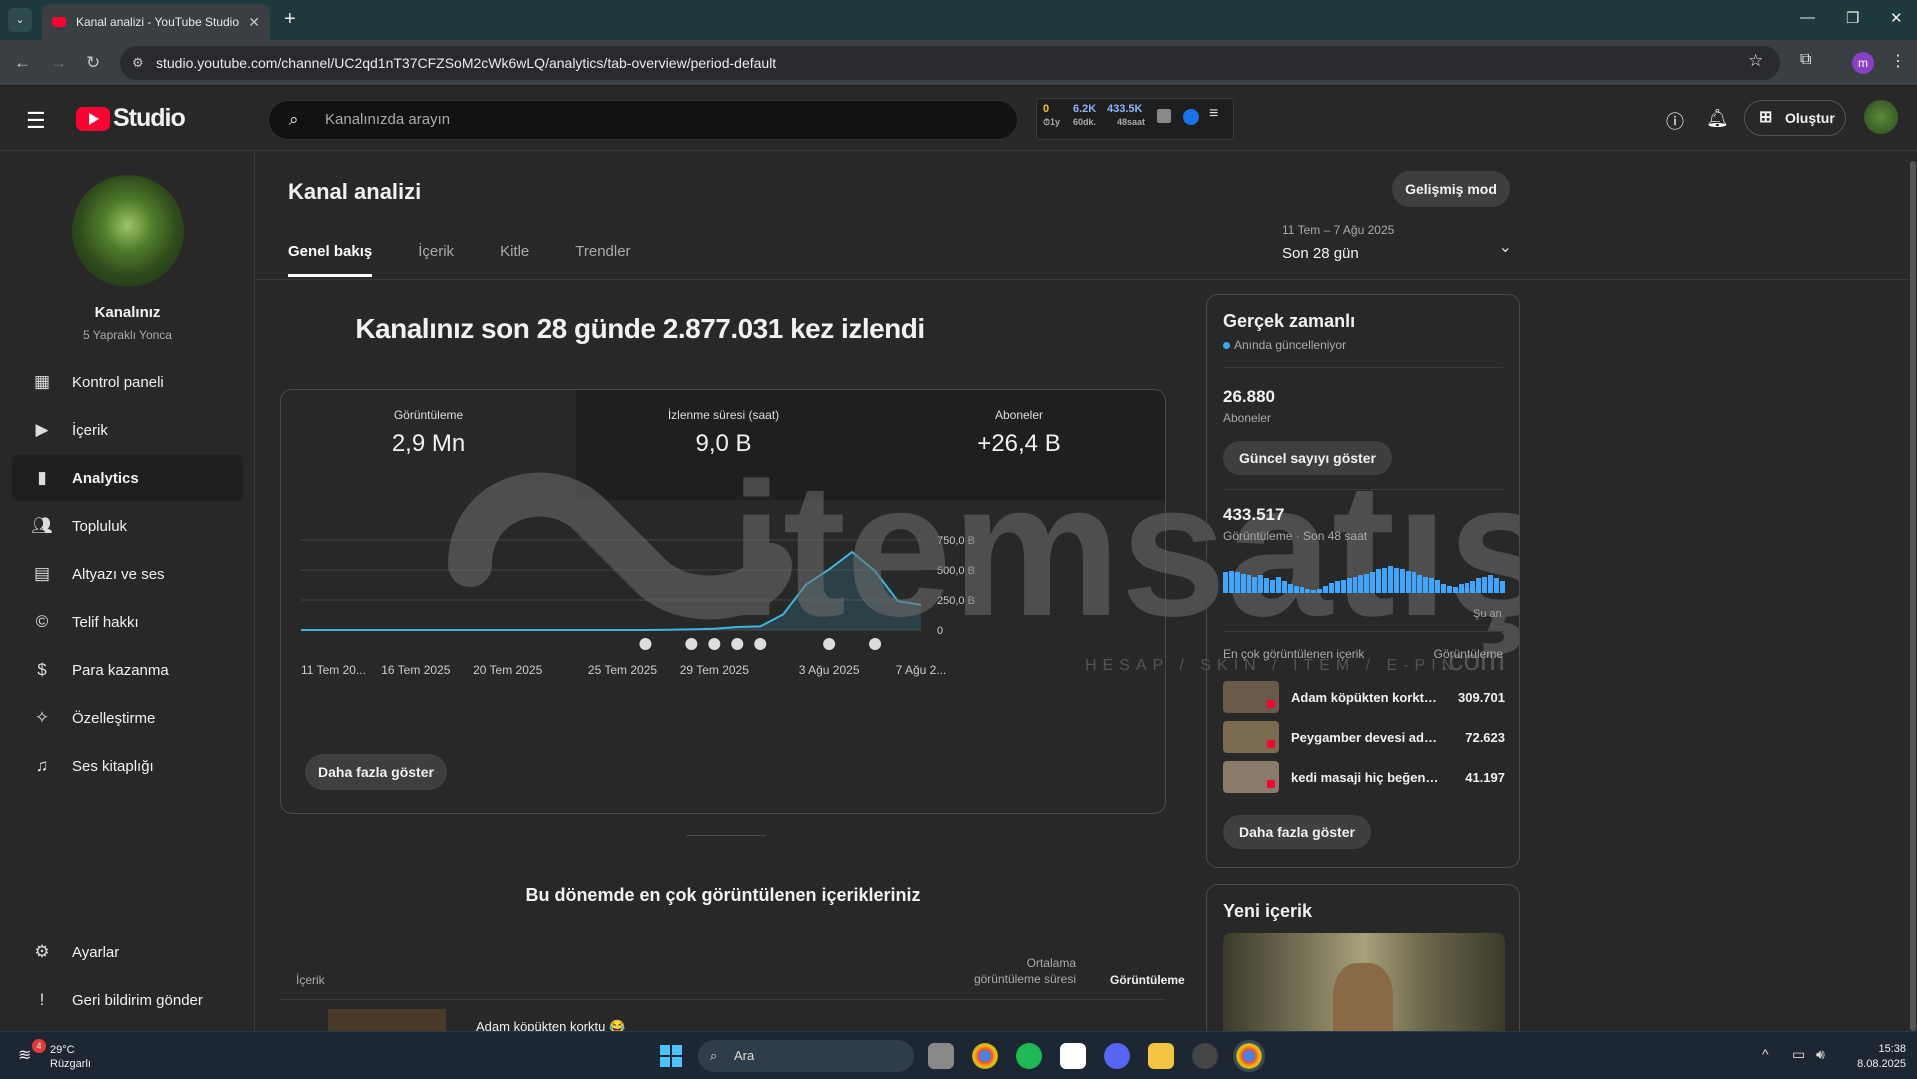 This screenshot has width=1917, height=1079. Describe the element at coordinates (1213, 114) in the screenshot. I see `widget-menu-icon: ≡` at that location.